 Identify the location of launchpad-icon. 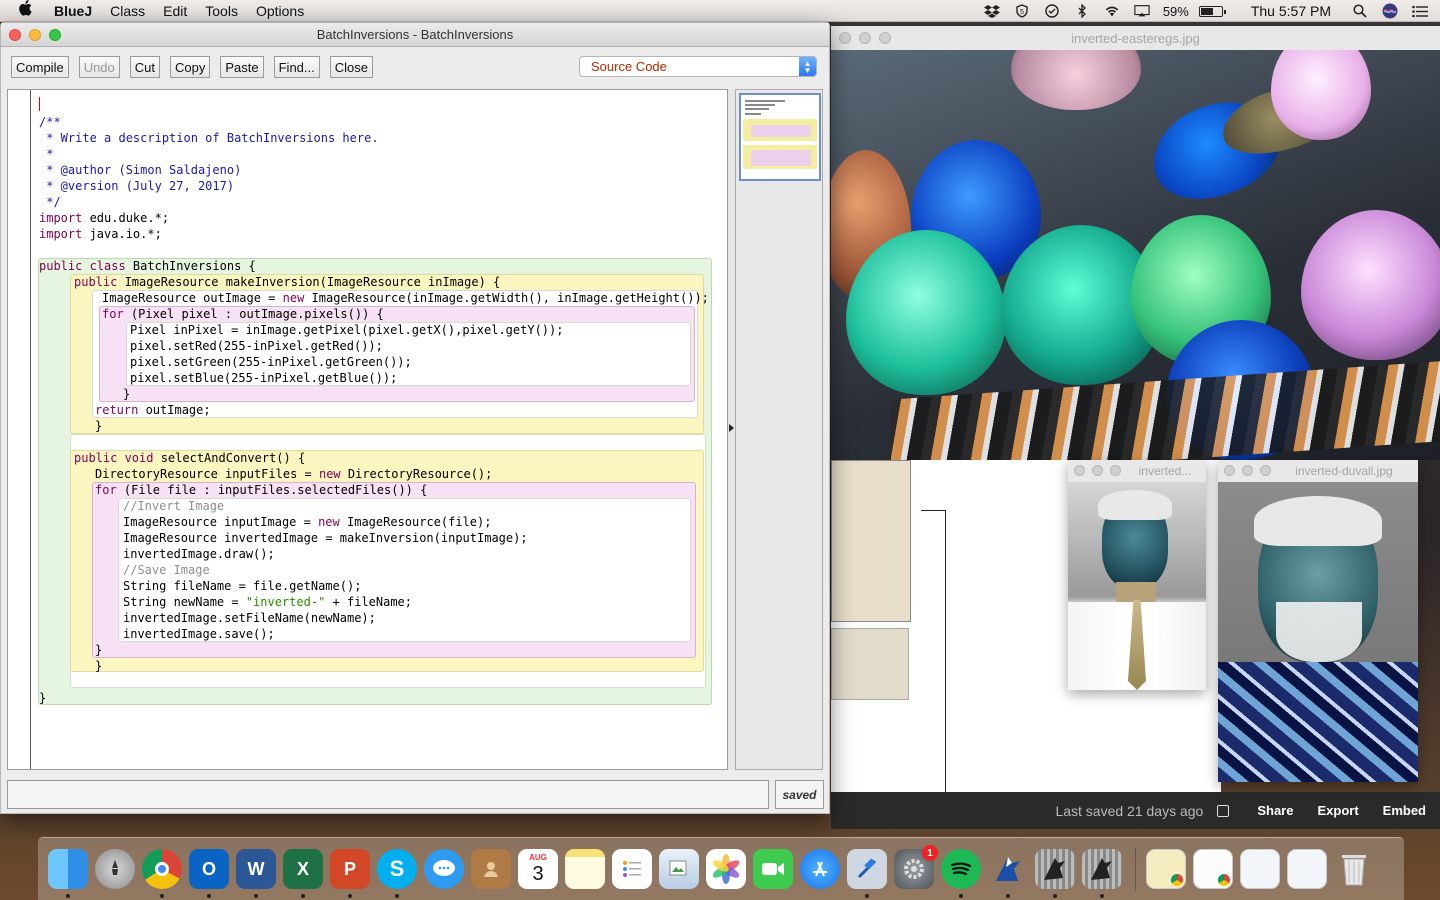
(115, 869).